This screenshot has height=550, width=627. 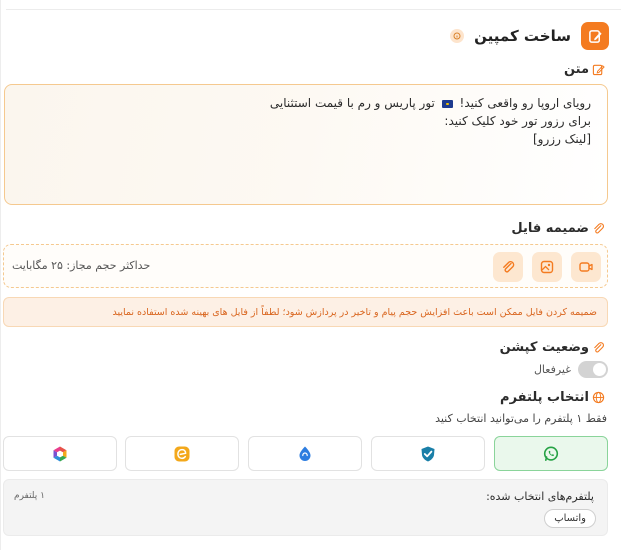 I want to click on page-header: ساخت کمپین, so click(x=529, y=36).